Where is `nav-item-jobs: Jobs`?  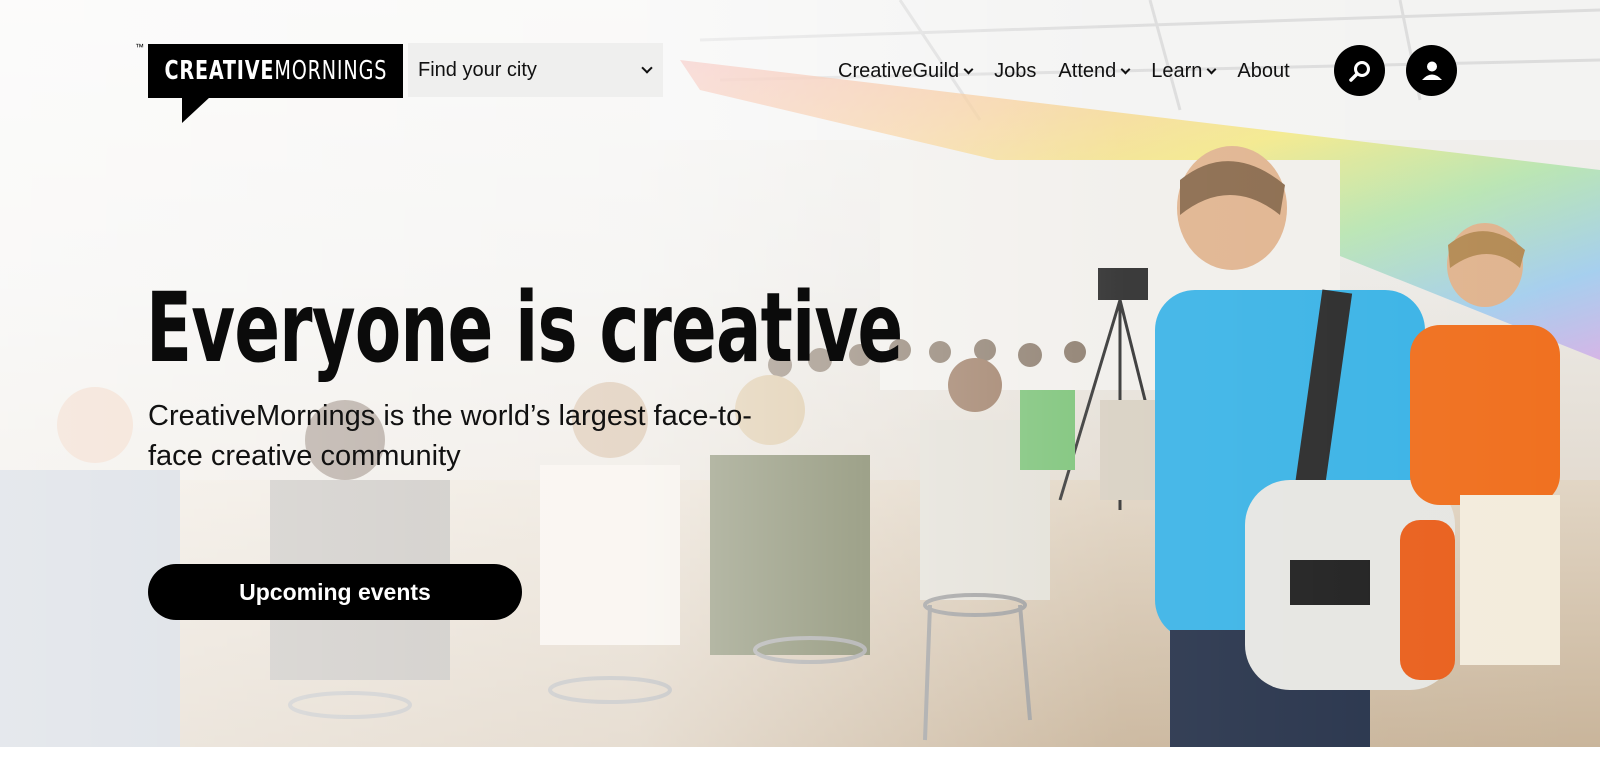 nav-item-jobs: Jobs is located at coordinates (1015, 71).